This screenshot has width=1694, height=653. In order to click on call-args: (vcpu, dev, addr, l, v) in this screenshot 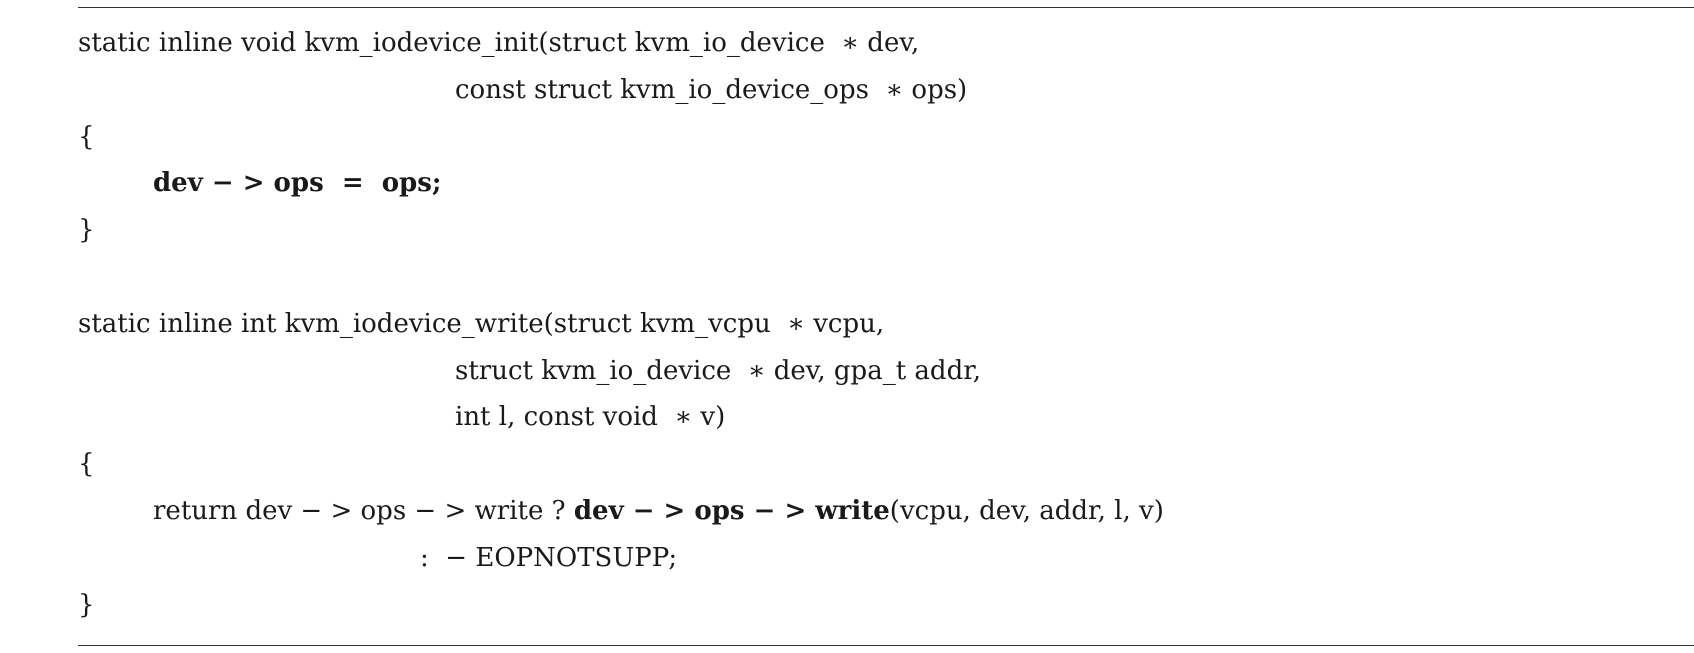, I will do `click(1026, 510)`.